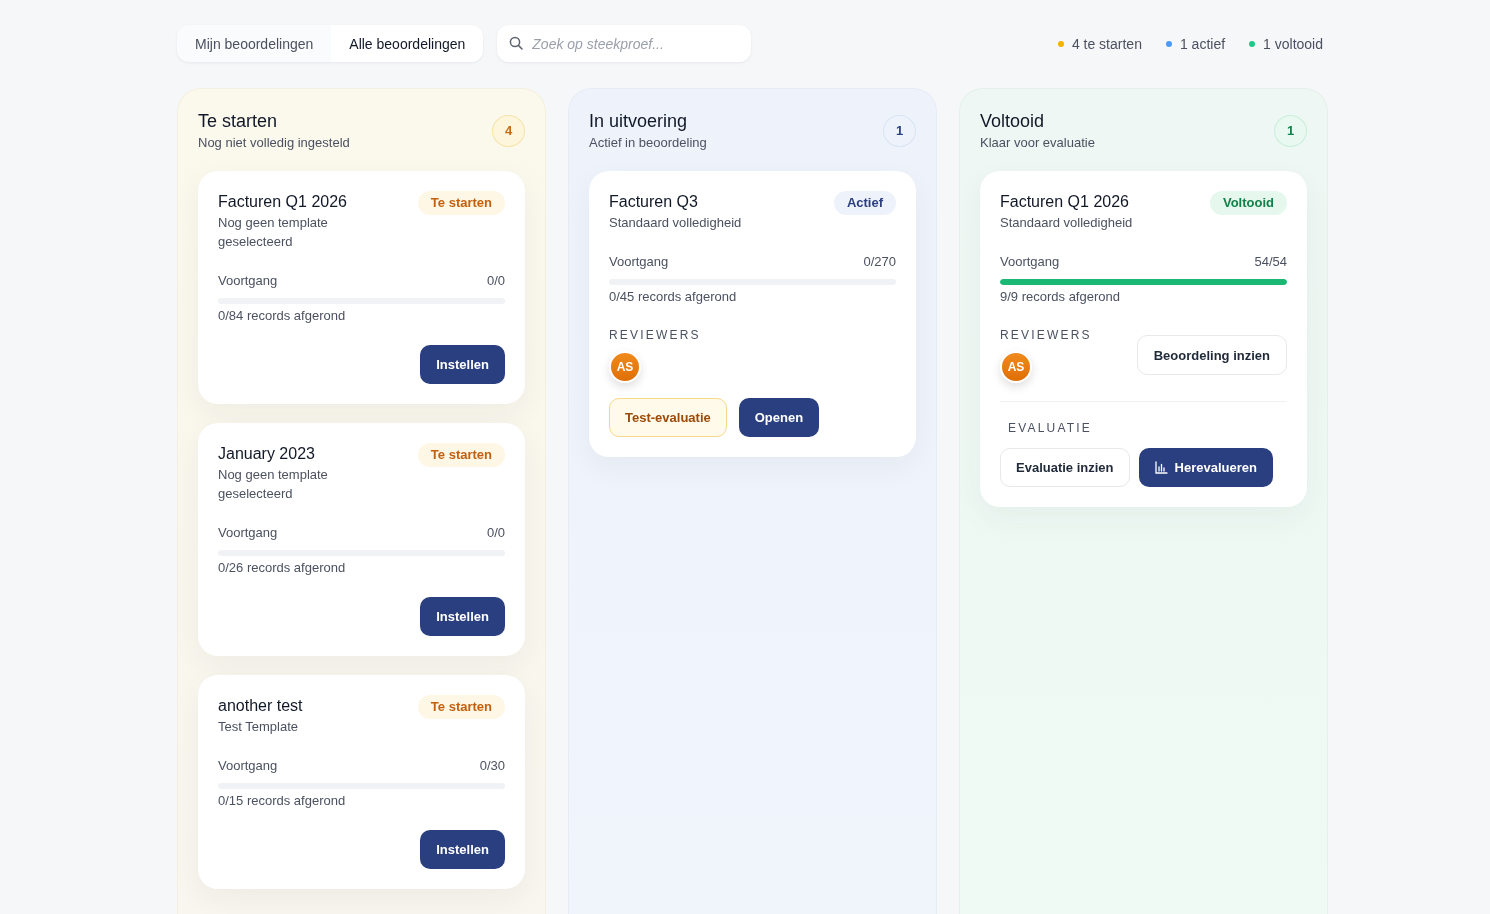 The width and height of the screenshot is (1490, 914). Describe the element at coordinates (668, 417) in the screenshot. I see `action-button: Test-evaluatie` at that location.